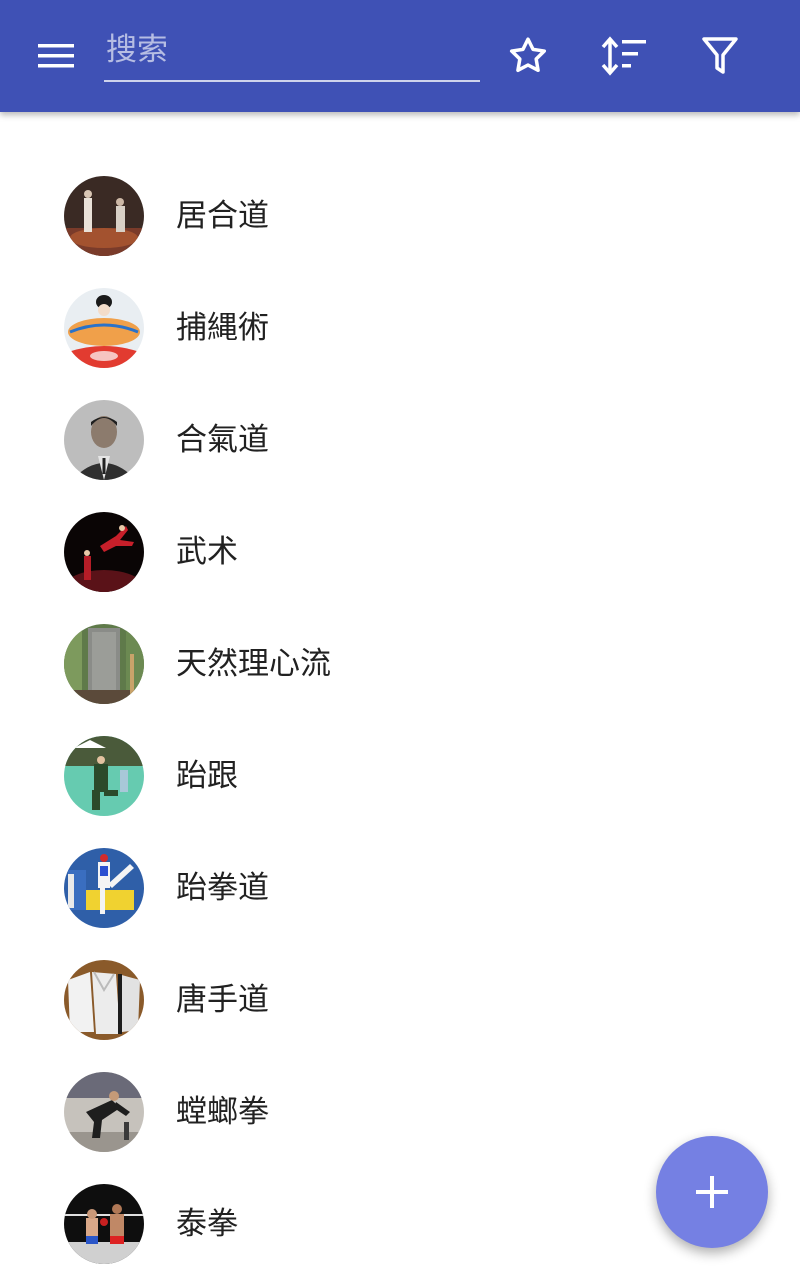  What do you see at coordinates (104, 1224) in the screenshot?
I see `muay-thai-photo` at bounding box center [104, 1224].